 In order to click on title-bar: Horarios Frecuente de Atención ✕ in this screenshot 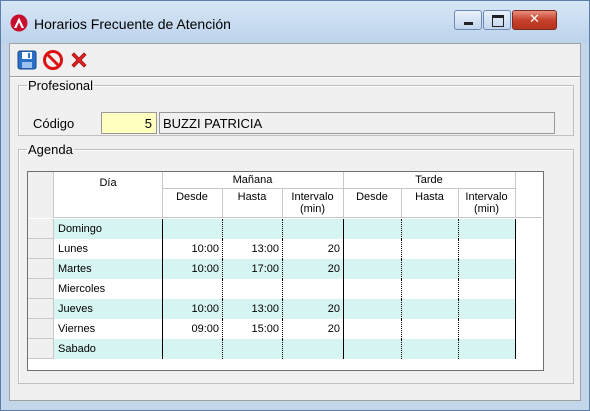, I will do `click(295, 22)`.